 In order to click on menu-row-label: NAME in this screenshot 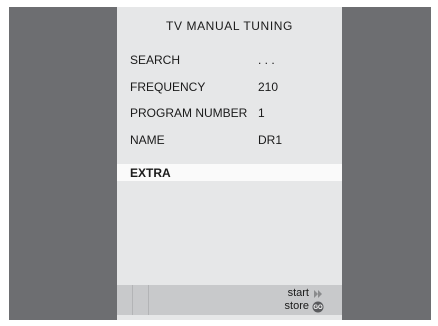, I will do `click(147, 140)`.